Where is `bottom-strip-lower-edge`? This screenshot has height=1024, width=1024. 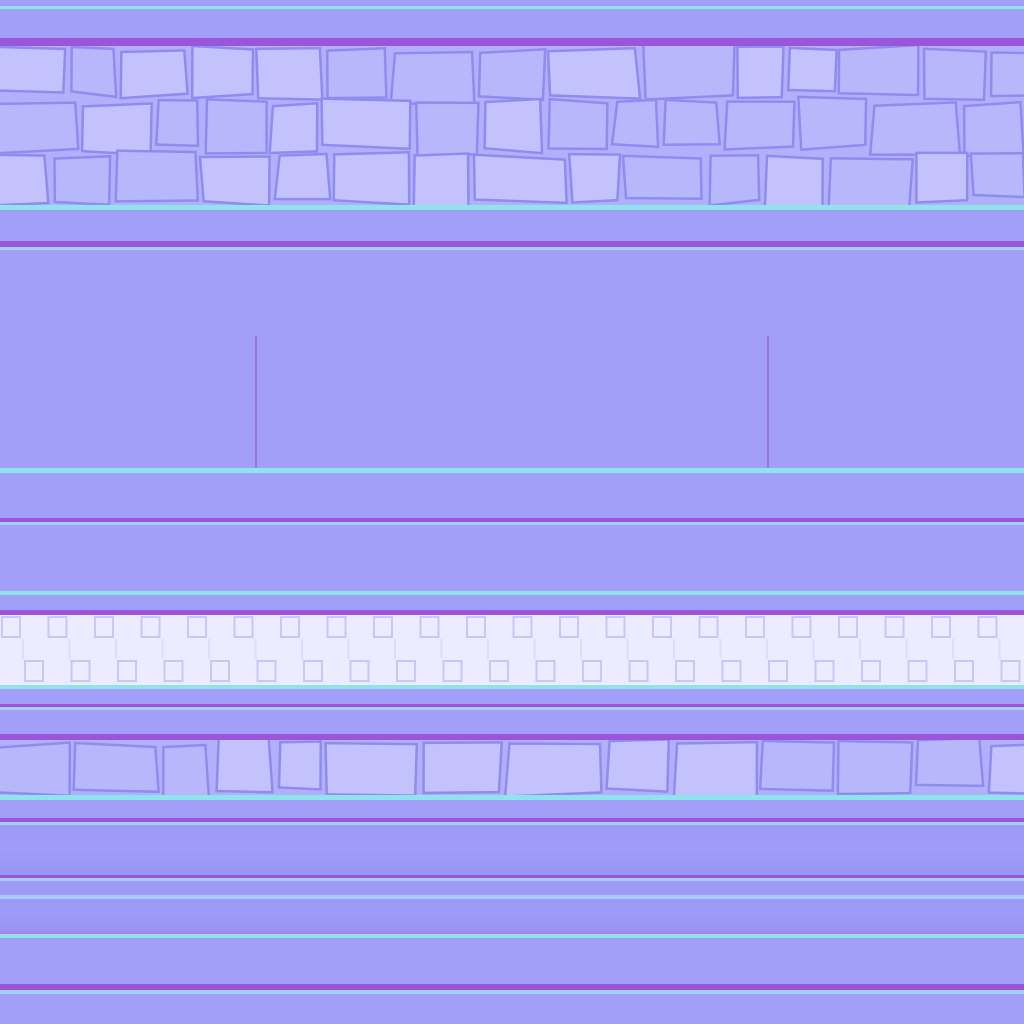
bottom-strip-lower-edge is located at coordinates (512, 992).